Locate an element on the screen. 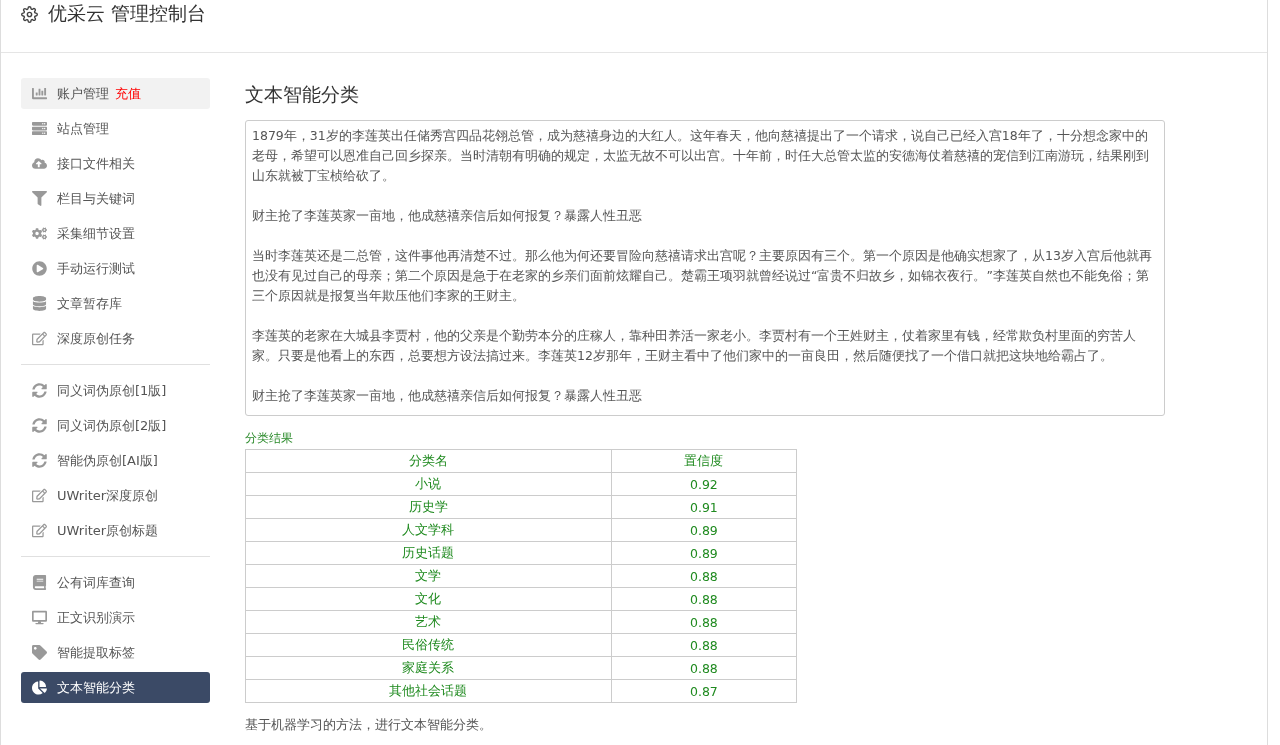  sidebar-label: 接口文件相关 is located at coordinates (96, 163).